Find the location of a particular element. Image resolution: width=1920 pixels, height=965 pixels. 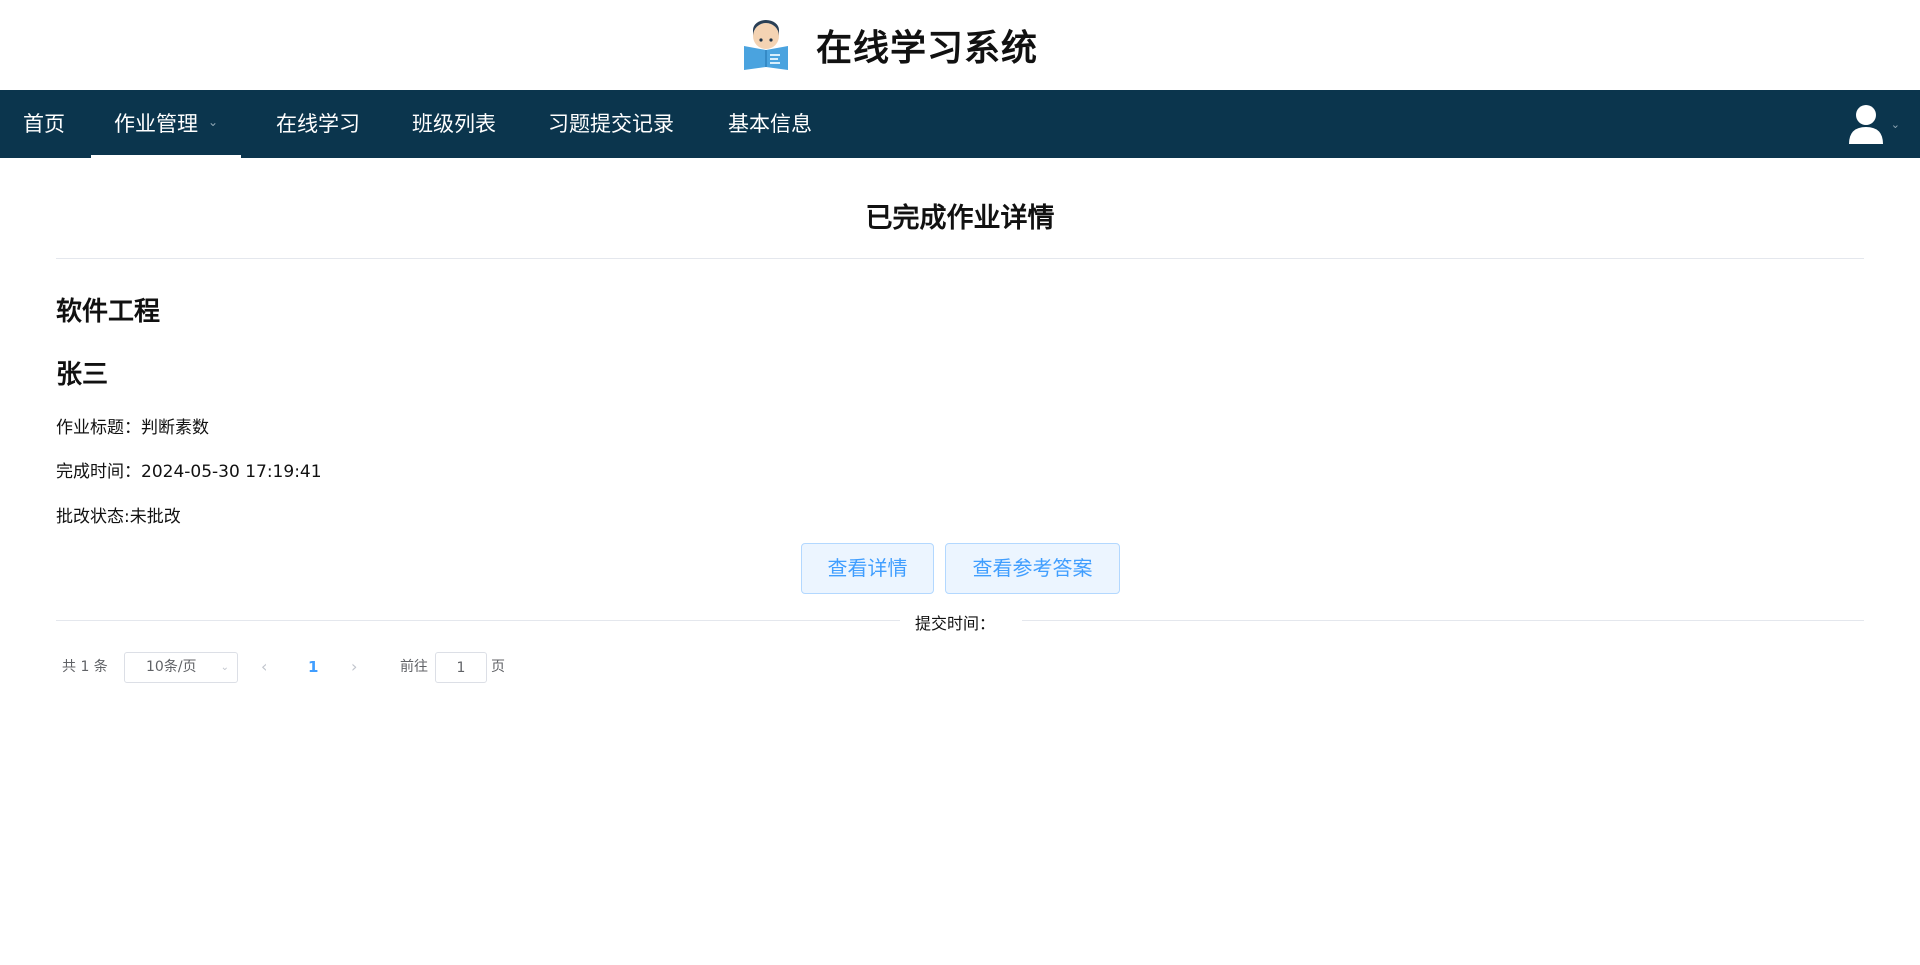

nav-item-basic-info: 基本信息 is located at coordinates (770, 124).